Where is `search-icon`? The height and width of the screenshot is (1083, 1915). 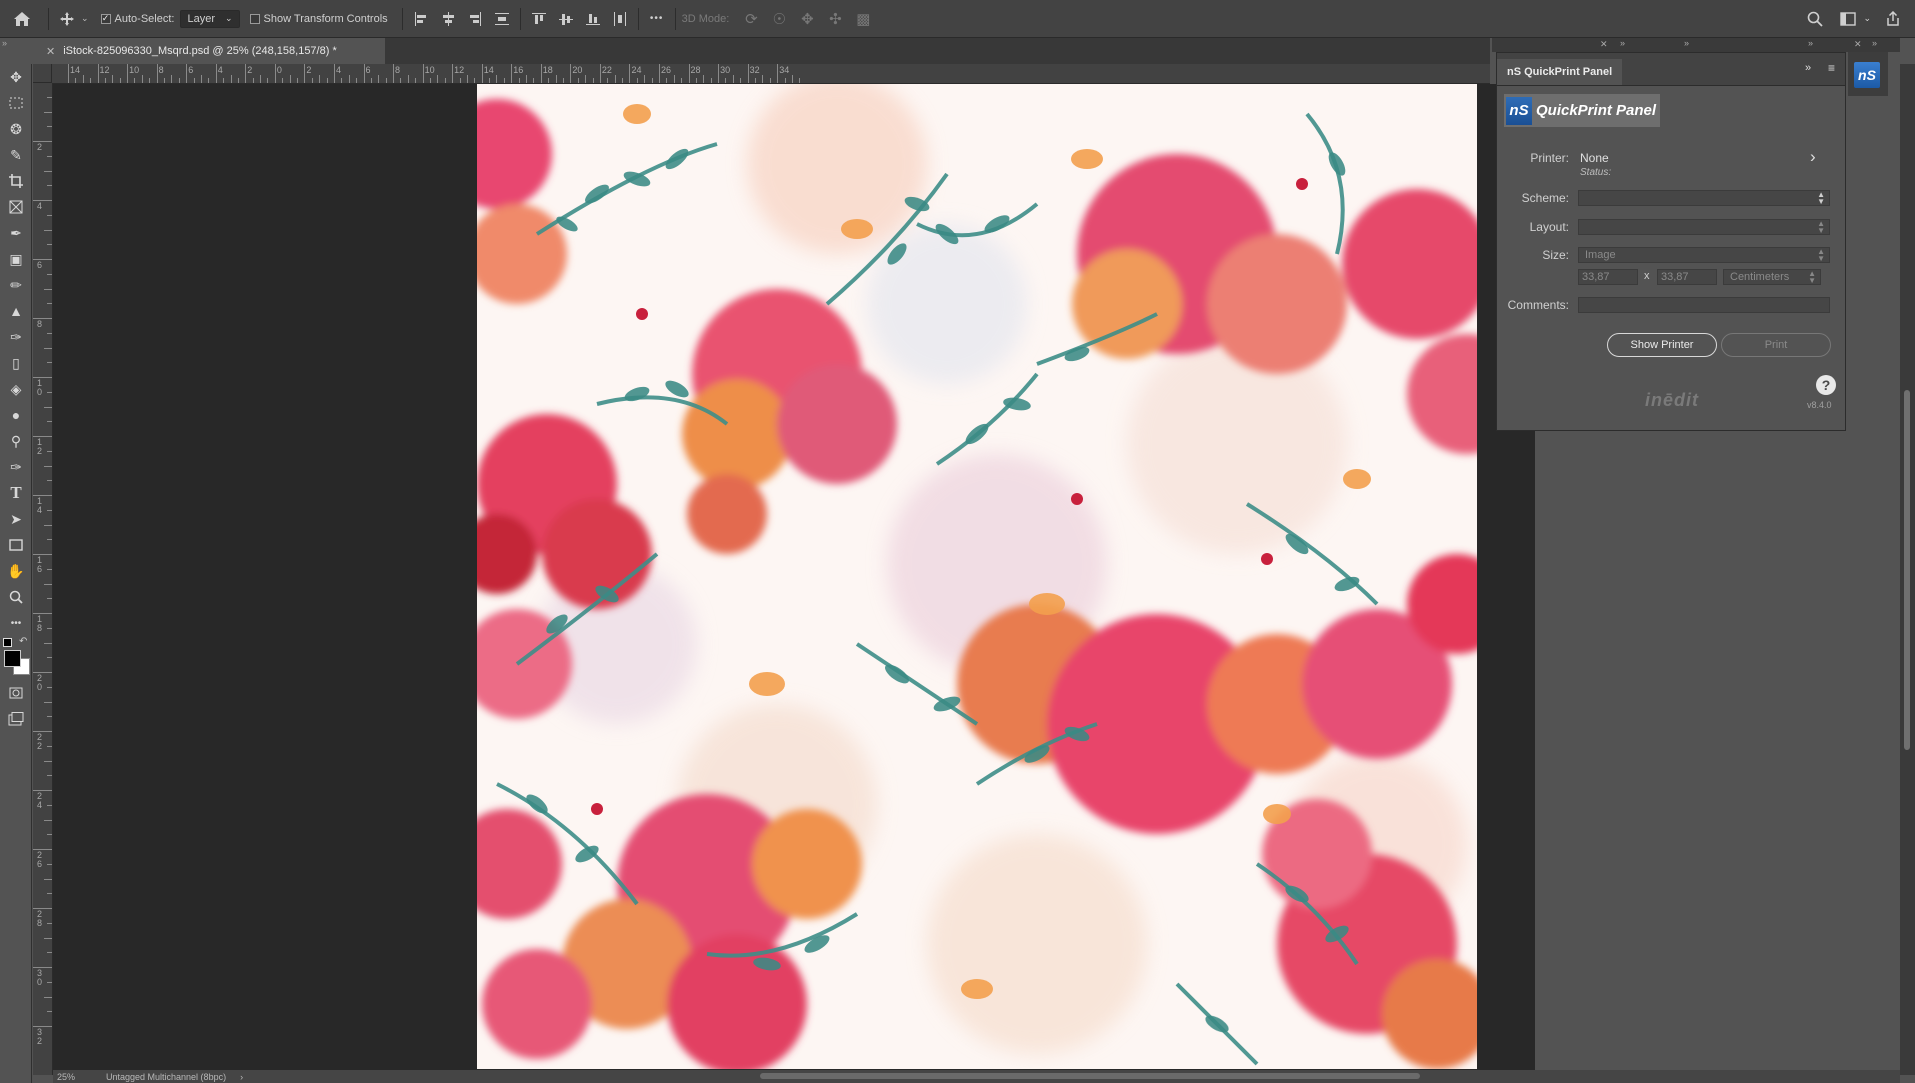 search-icon is located at coordinates (1815, 19).